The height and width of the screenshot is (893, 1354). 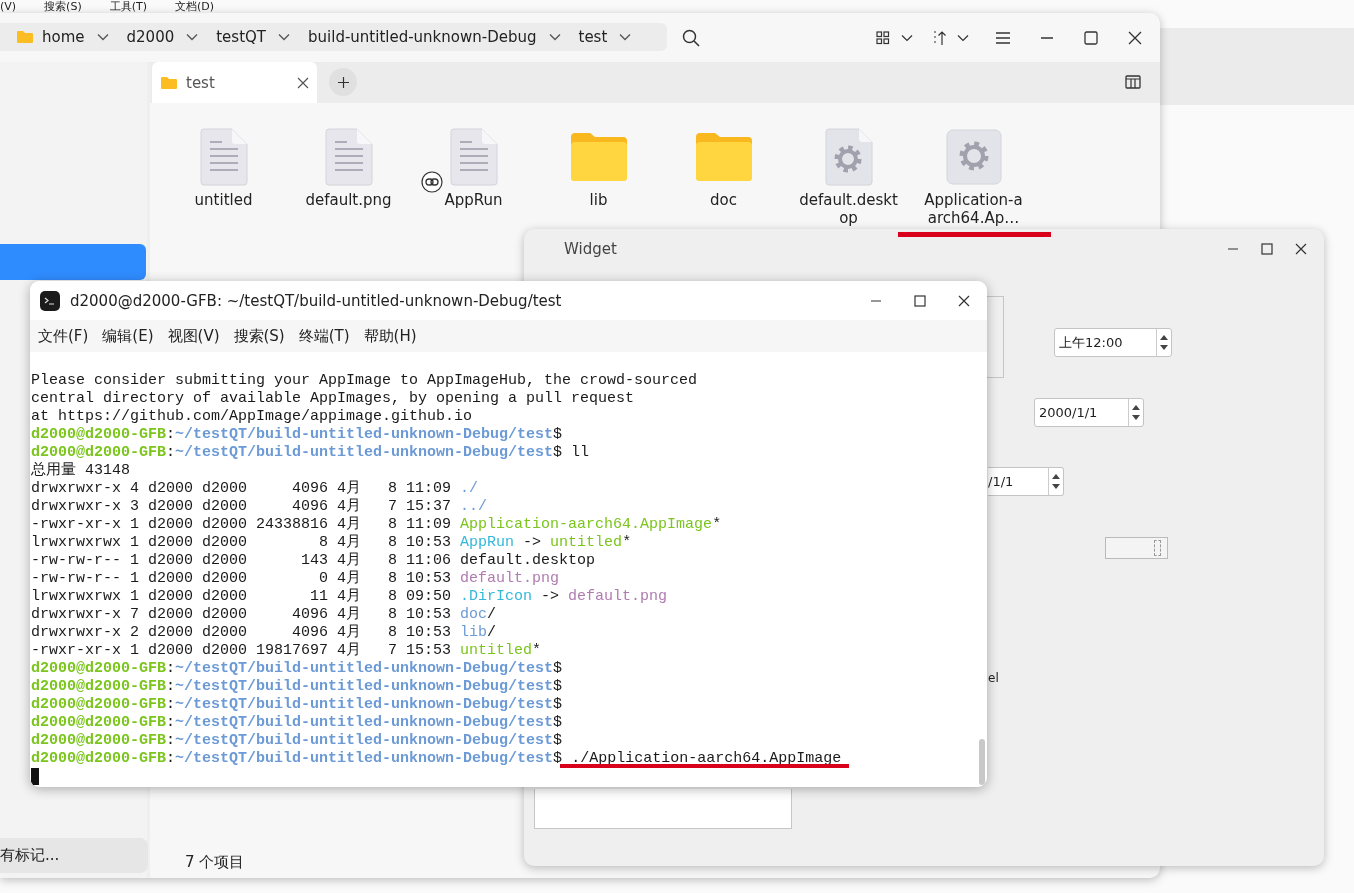 I want to click on terminal-text: .DirIcon, so click(x=496, y=596).